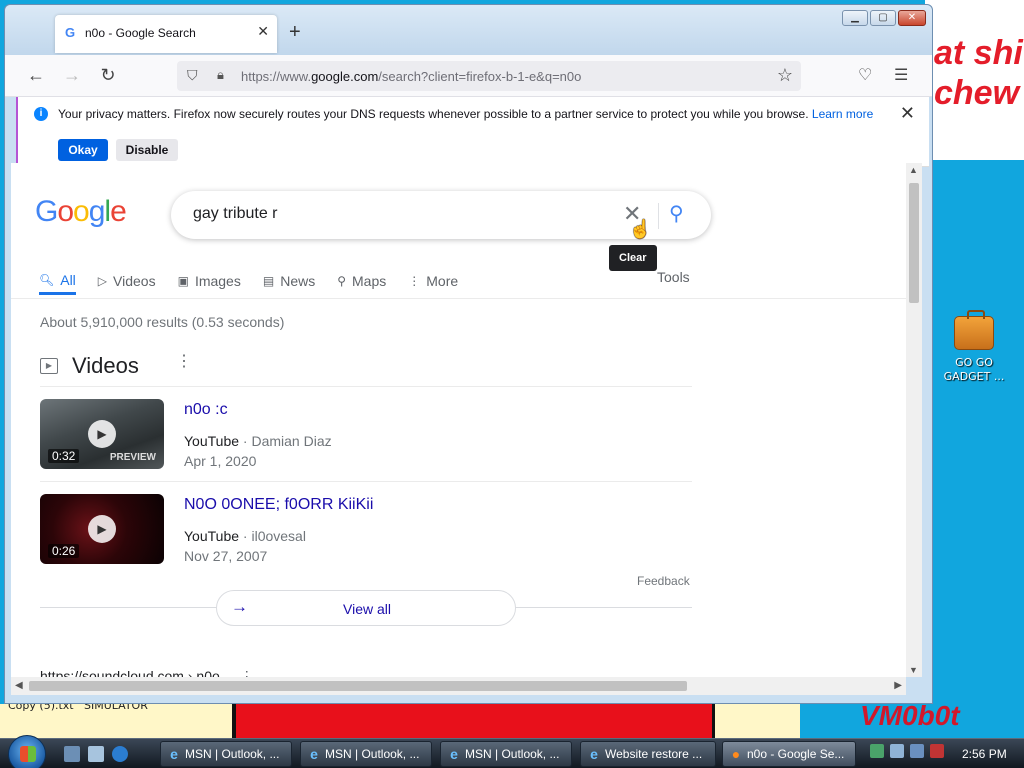 The width and height of the screenshot is (1024, 768). What do you see at coordinates (220, 75) in the screenshot?
I see `lock-icon: 🔒︎` at bounding box center [220, 75].